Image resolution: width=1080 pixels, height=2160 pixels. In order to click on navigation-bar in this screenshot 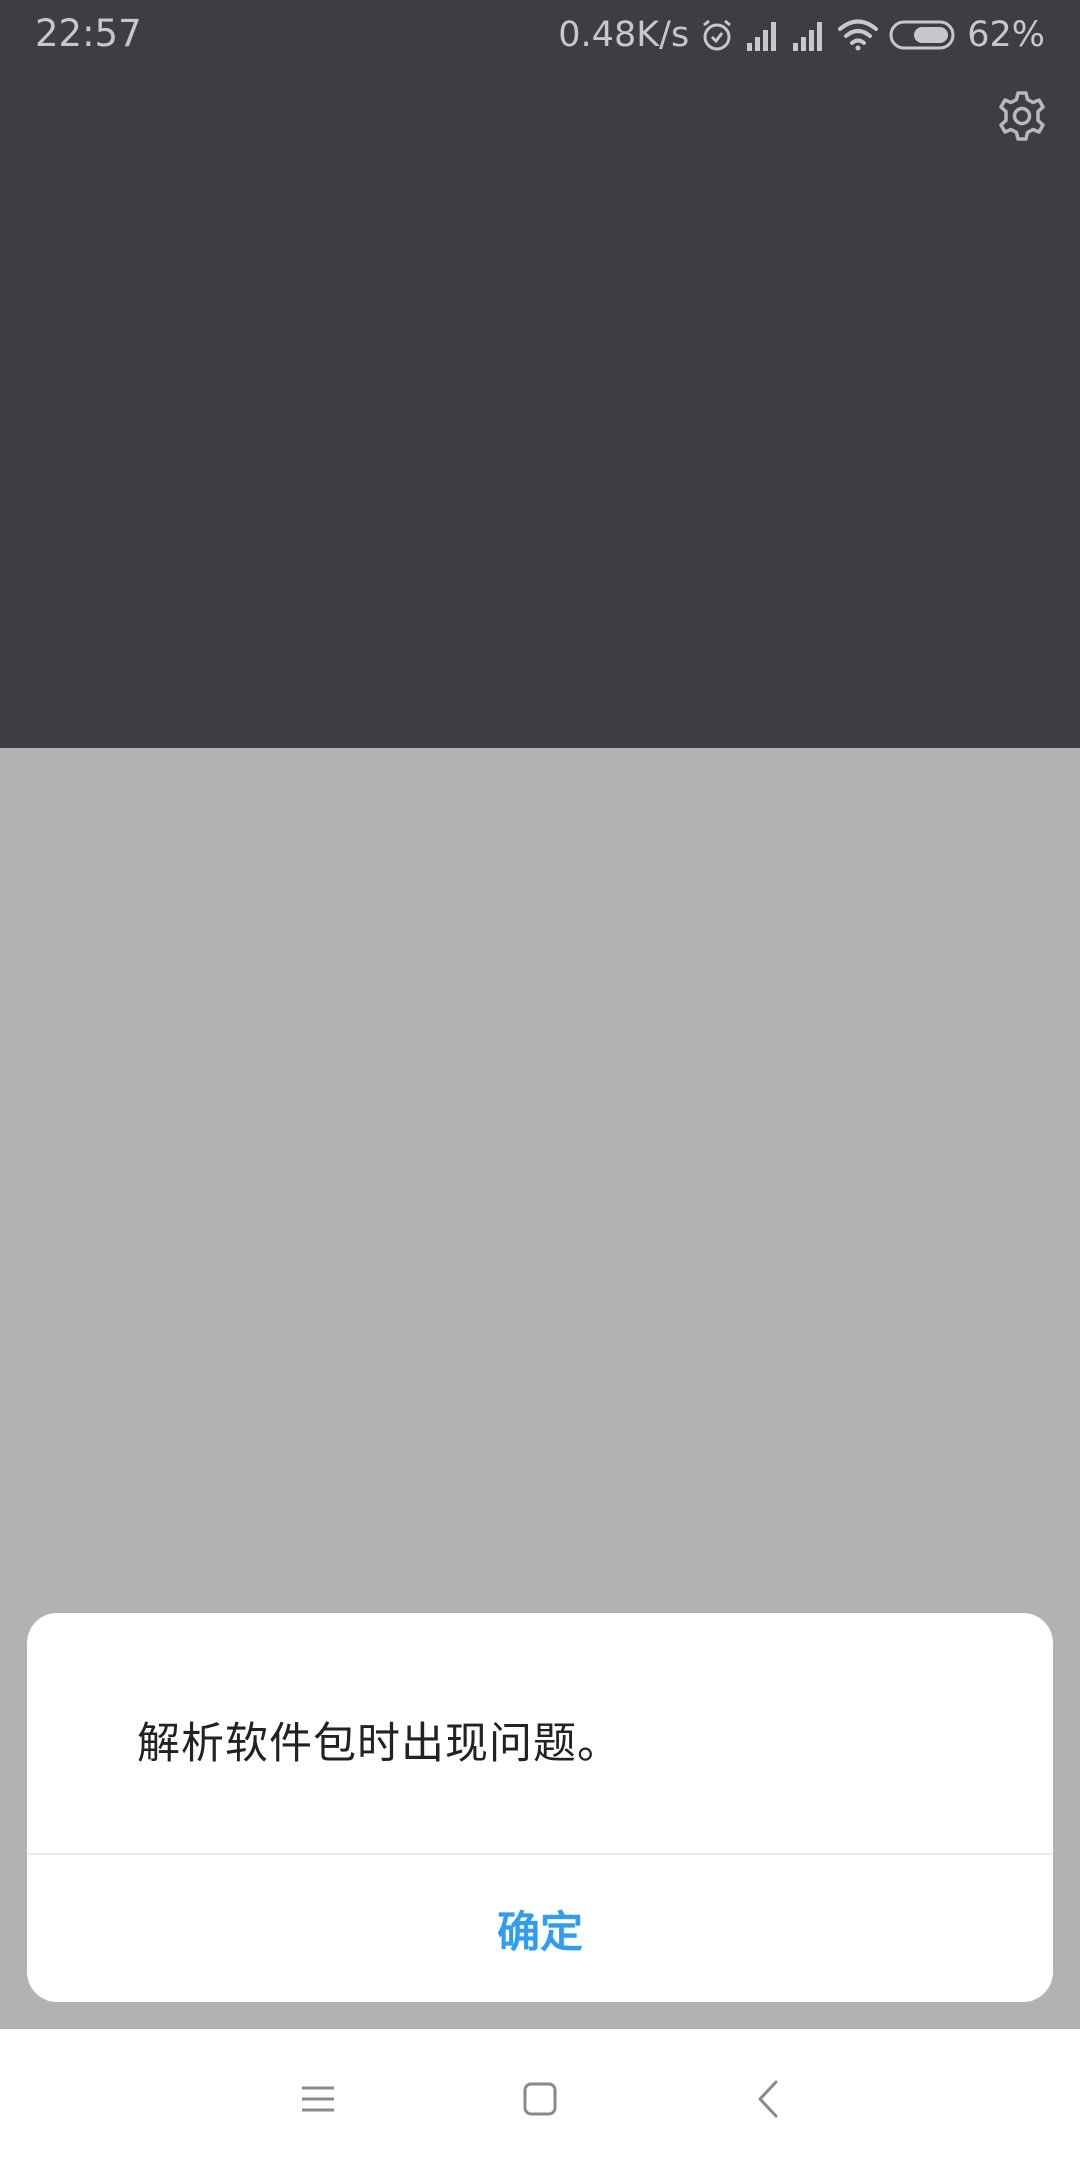, I will do `click(540, 2094)`.